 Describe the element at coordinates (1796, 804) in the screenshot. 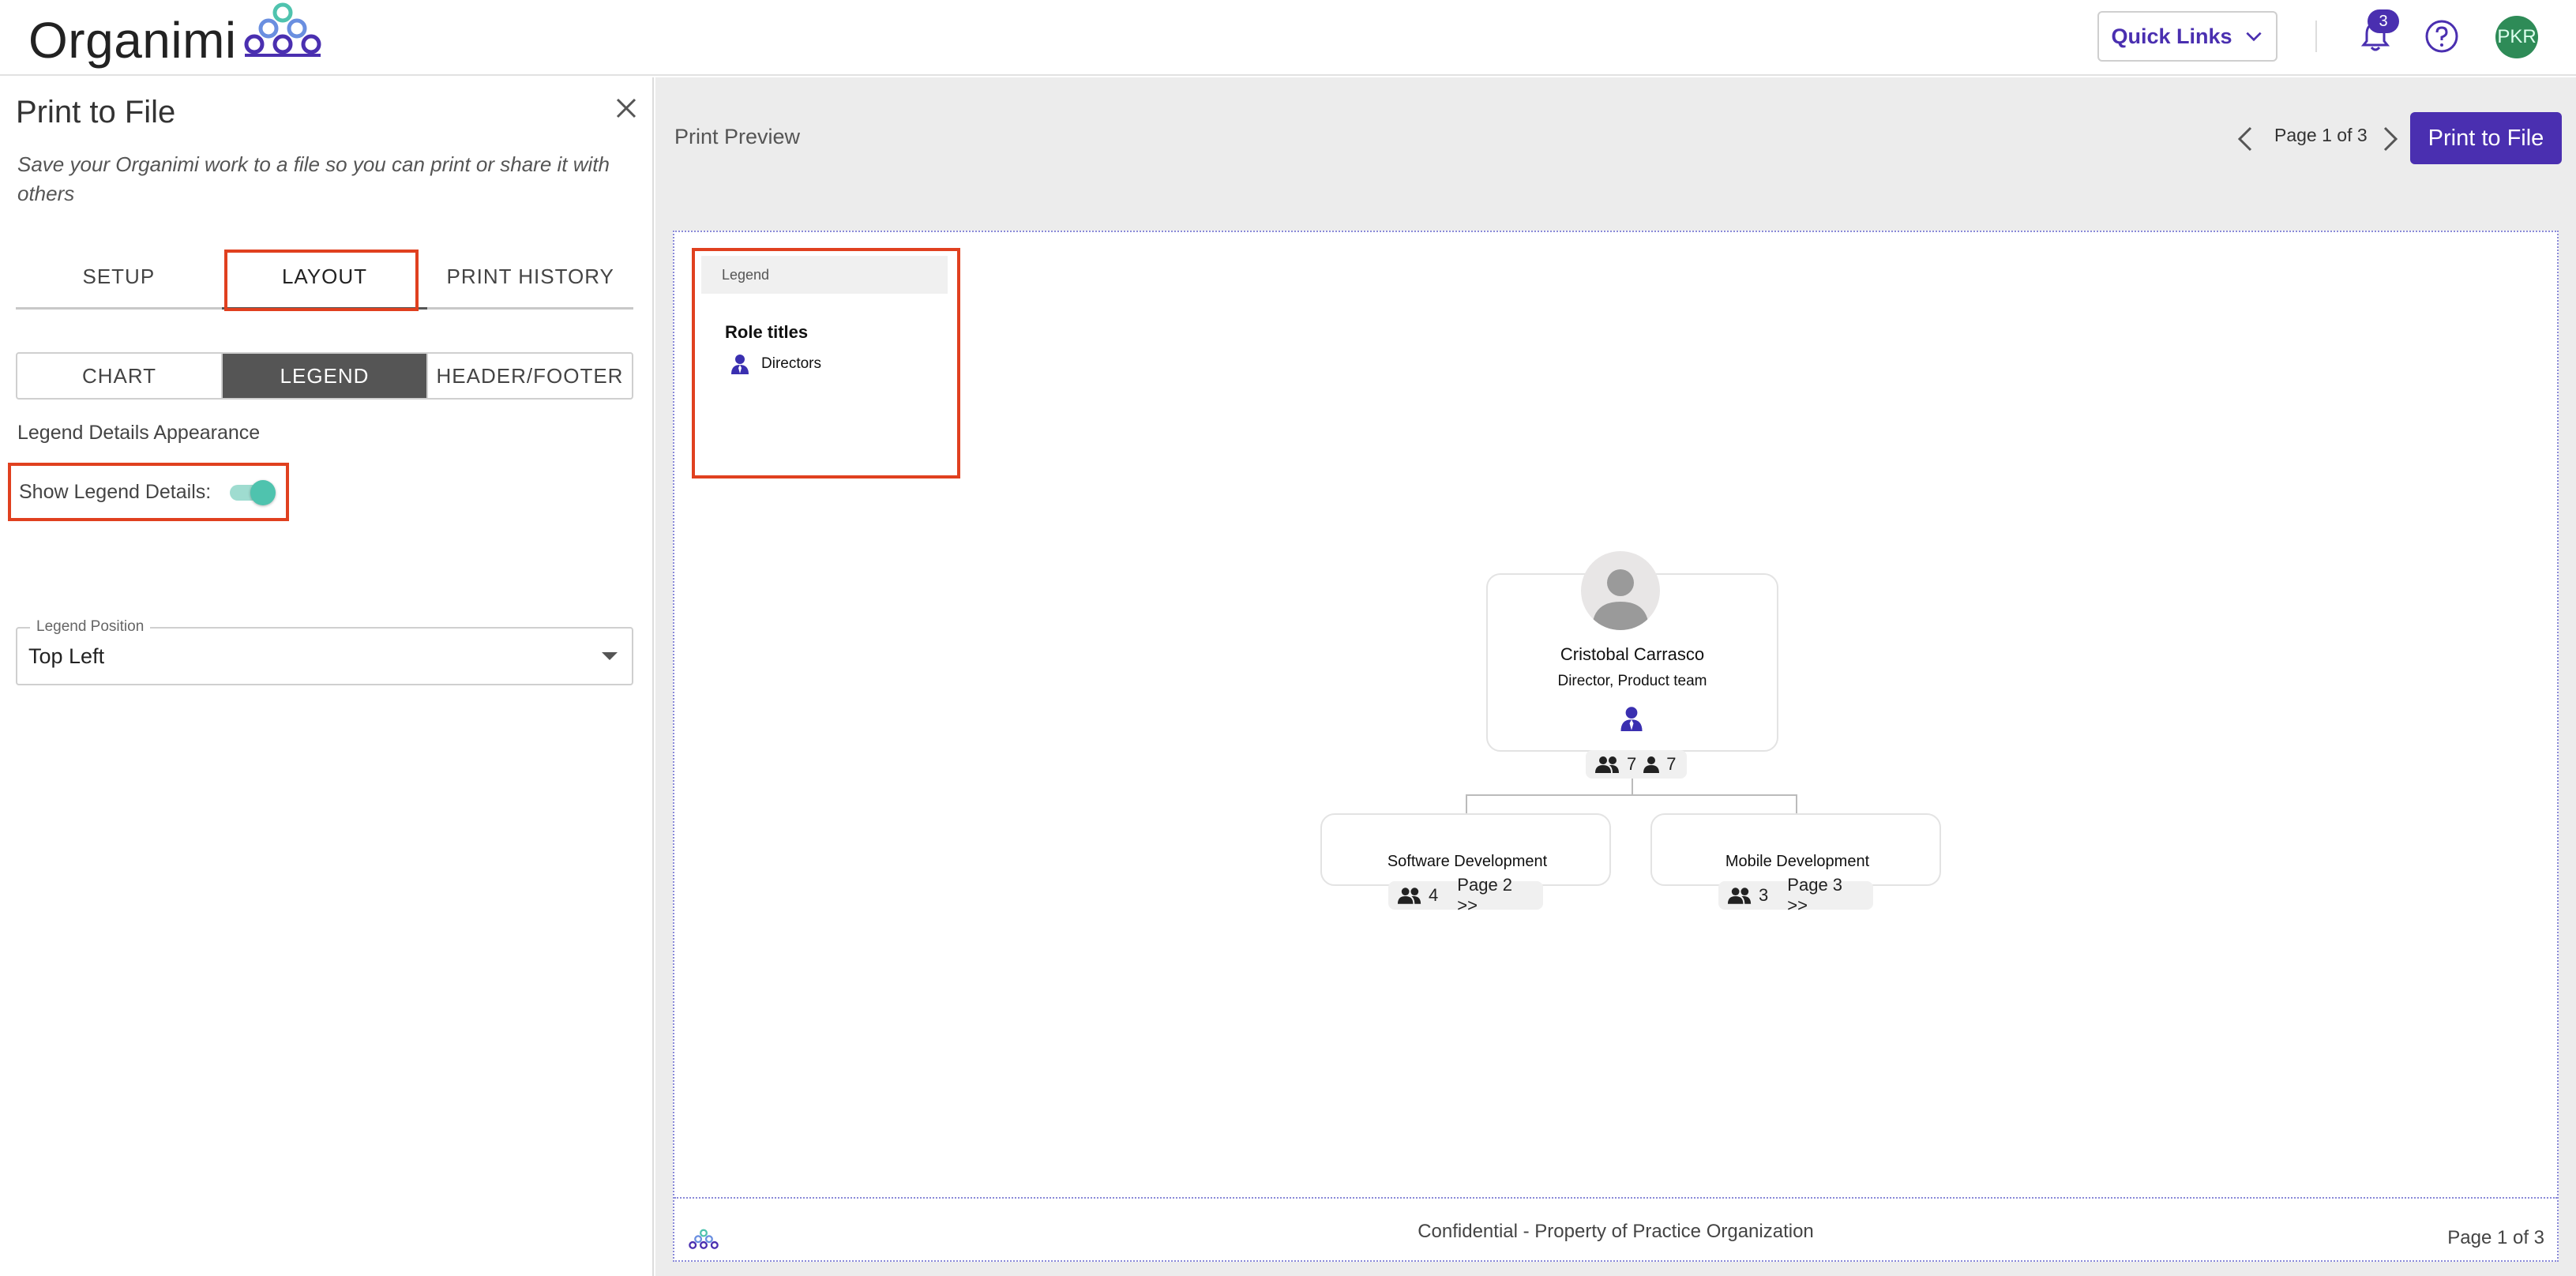

I see `connector-right` at that location.